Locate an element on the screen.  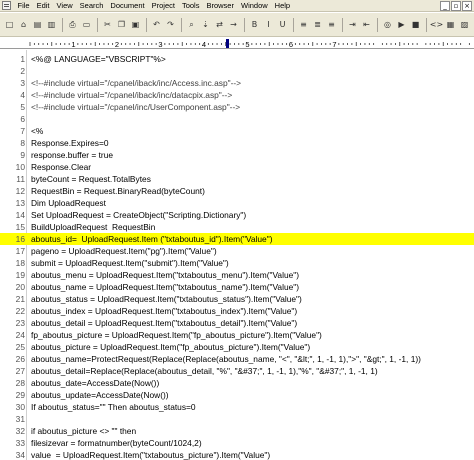
menu-edit: Edit is located at coordinates (43, 6).